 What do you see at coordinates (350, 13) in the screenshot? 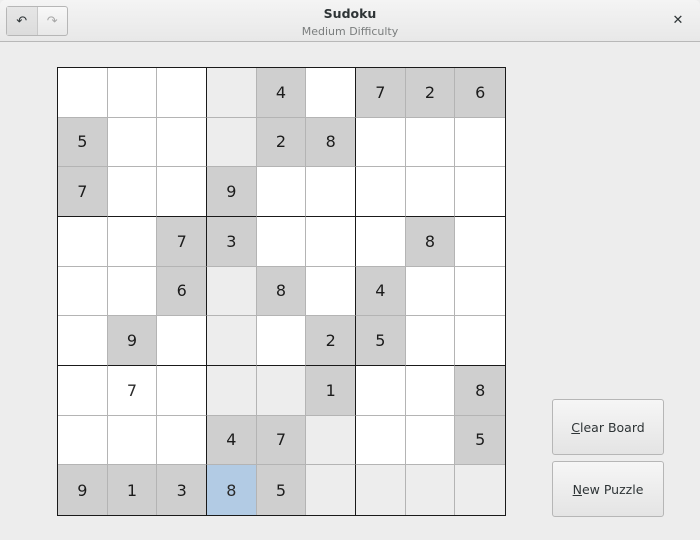
I see `window-title: Sudoku` at bounding box center [350, 13].